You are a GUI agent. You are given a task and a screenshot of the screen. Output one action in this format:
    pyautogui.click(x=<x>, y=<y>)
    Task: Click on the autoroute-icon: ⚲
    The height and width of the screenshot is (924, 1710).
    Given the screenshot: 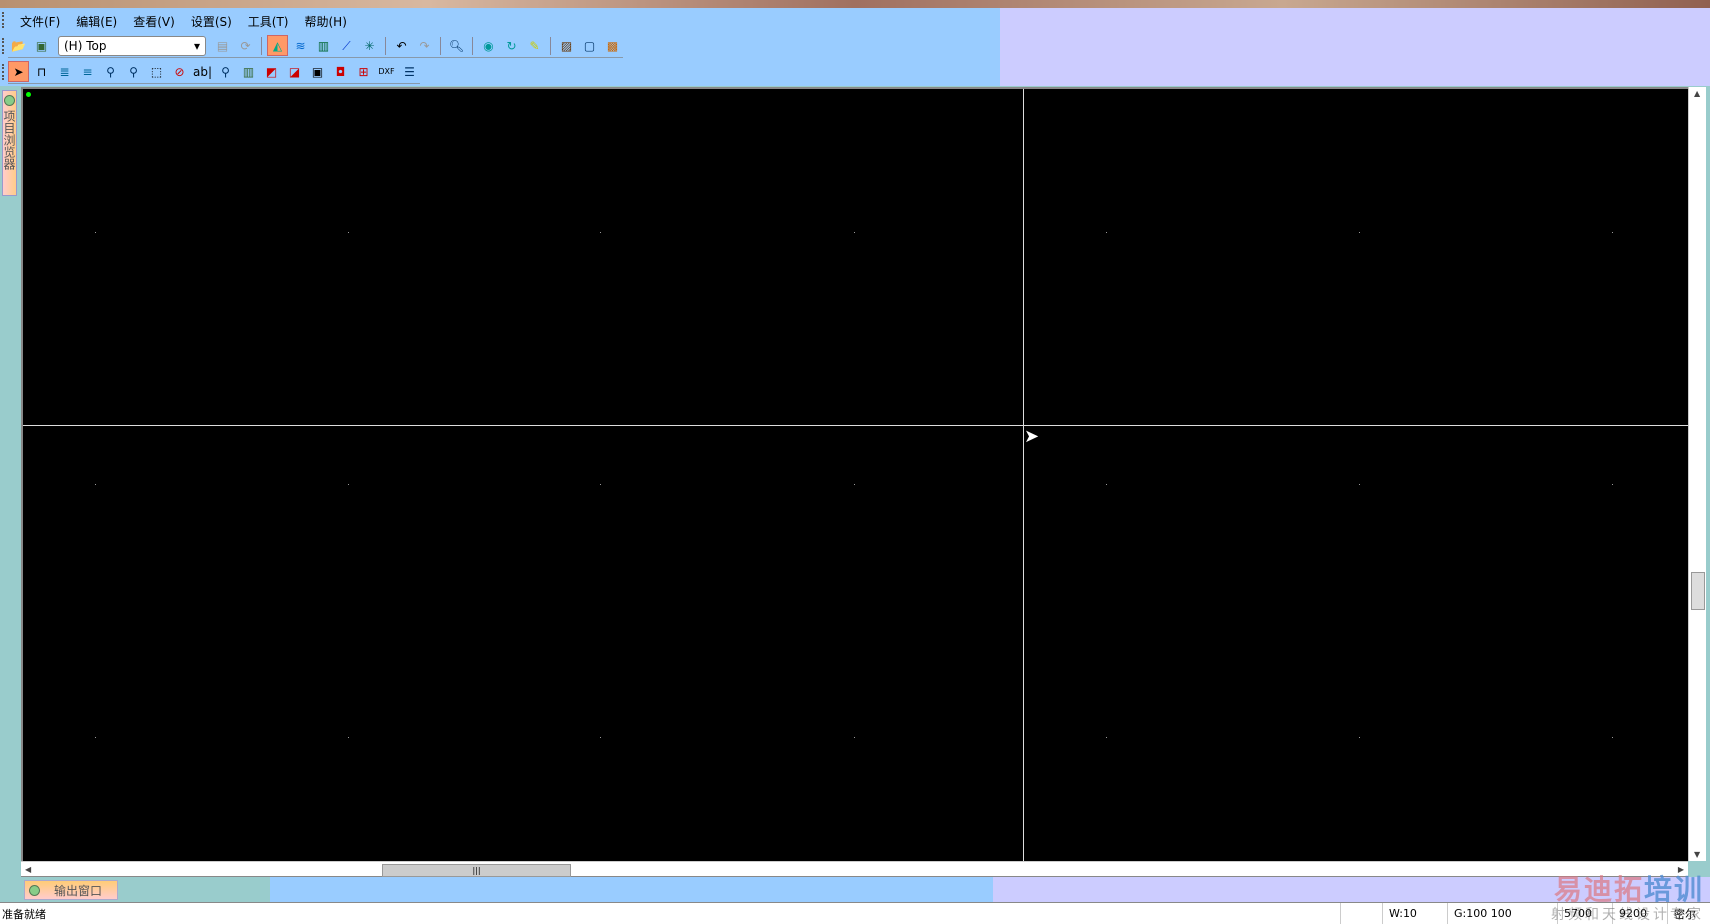 What is the action you would take?
    pyautogui.click(x=225, y=71)
    